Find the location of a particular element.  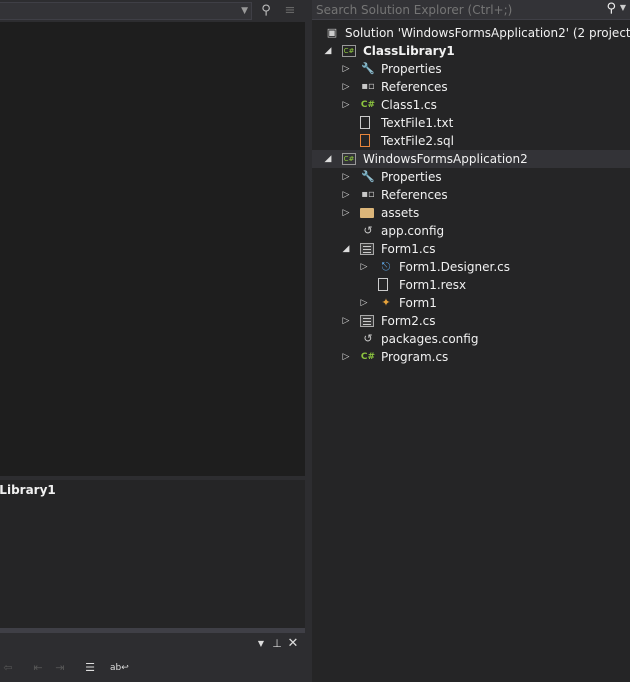

tree-item-label: packages.config is located at coordinates (430, 339).